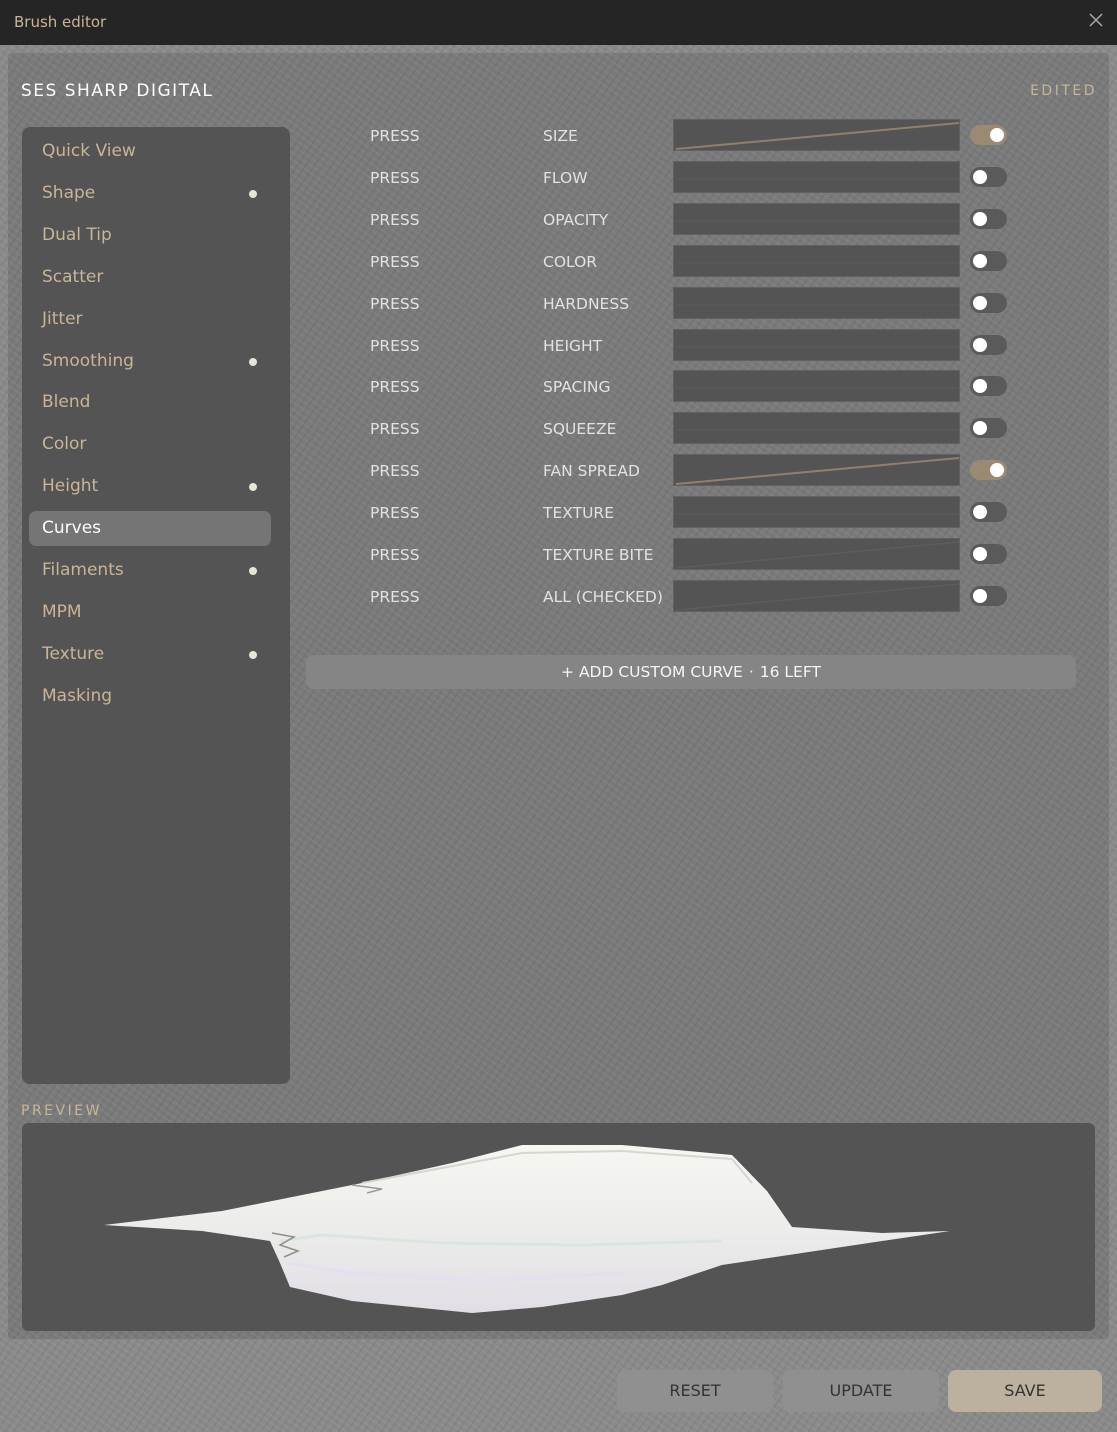 The image size is (1117, 1432). Describe the element at coordinates (1096, 20) in the screenshot. I see `close-icon` at that location.